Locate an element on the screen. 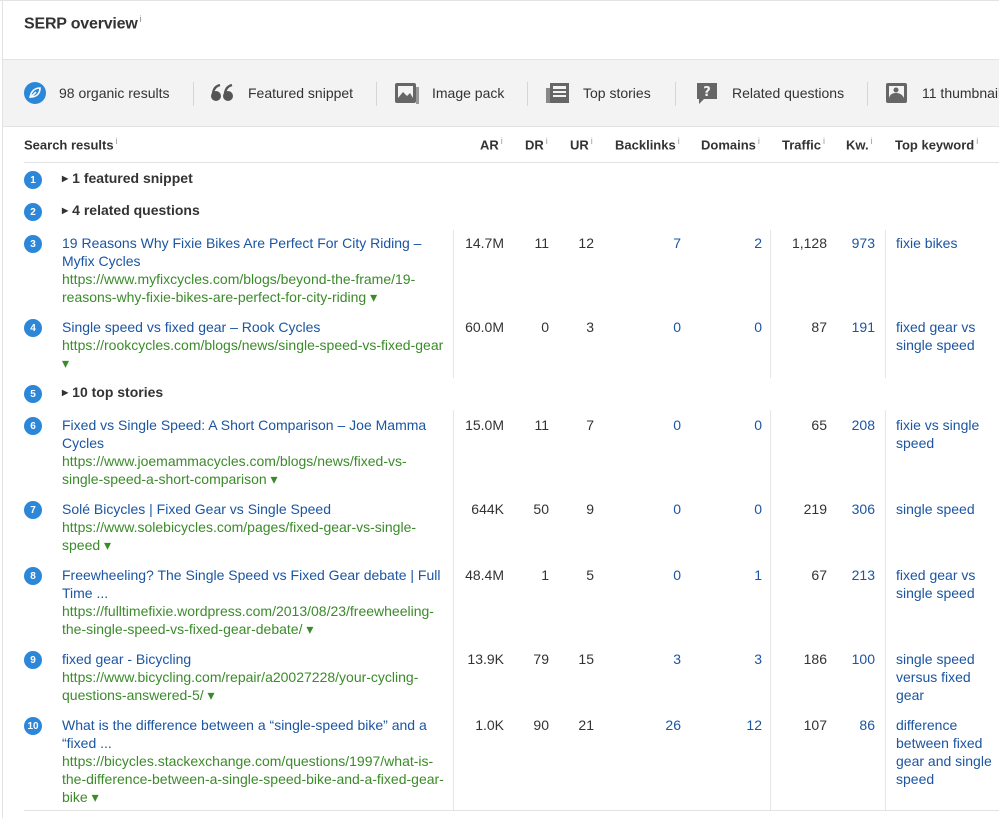  result-title-link: fixed gear - Bicycling is located at coordinates (126, 659).